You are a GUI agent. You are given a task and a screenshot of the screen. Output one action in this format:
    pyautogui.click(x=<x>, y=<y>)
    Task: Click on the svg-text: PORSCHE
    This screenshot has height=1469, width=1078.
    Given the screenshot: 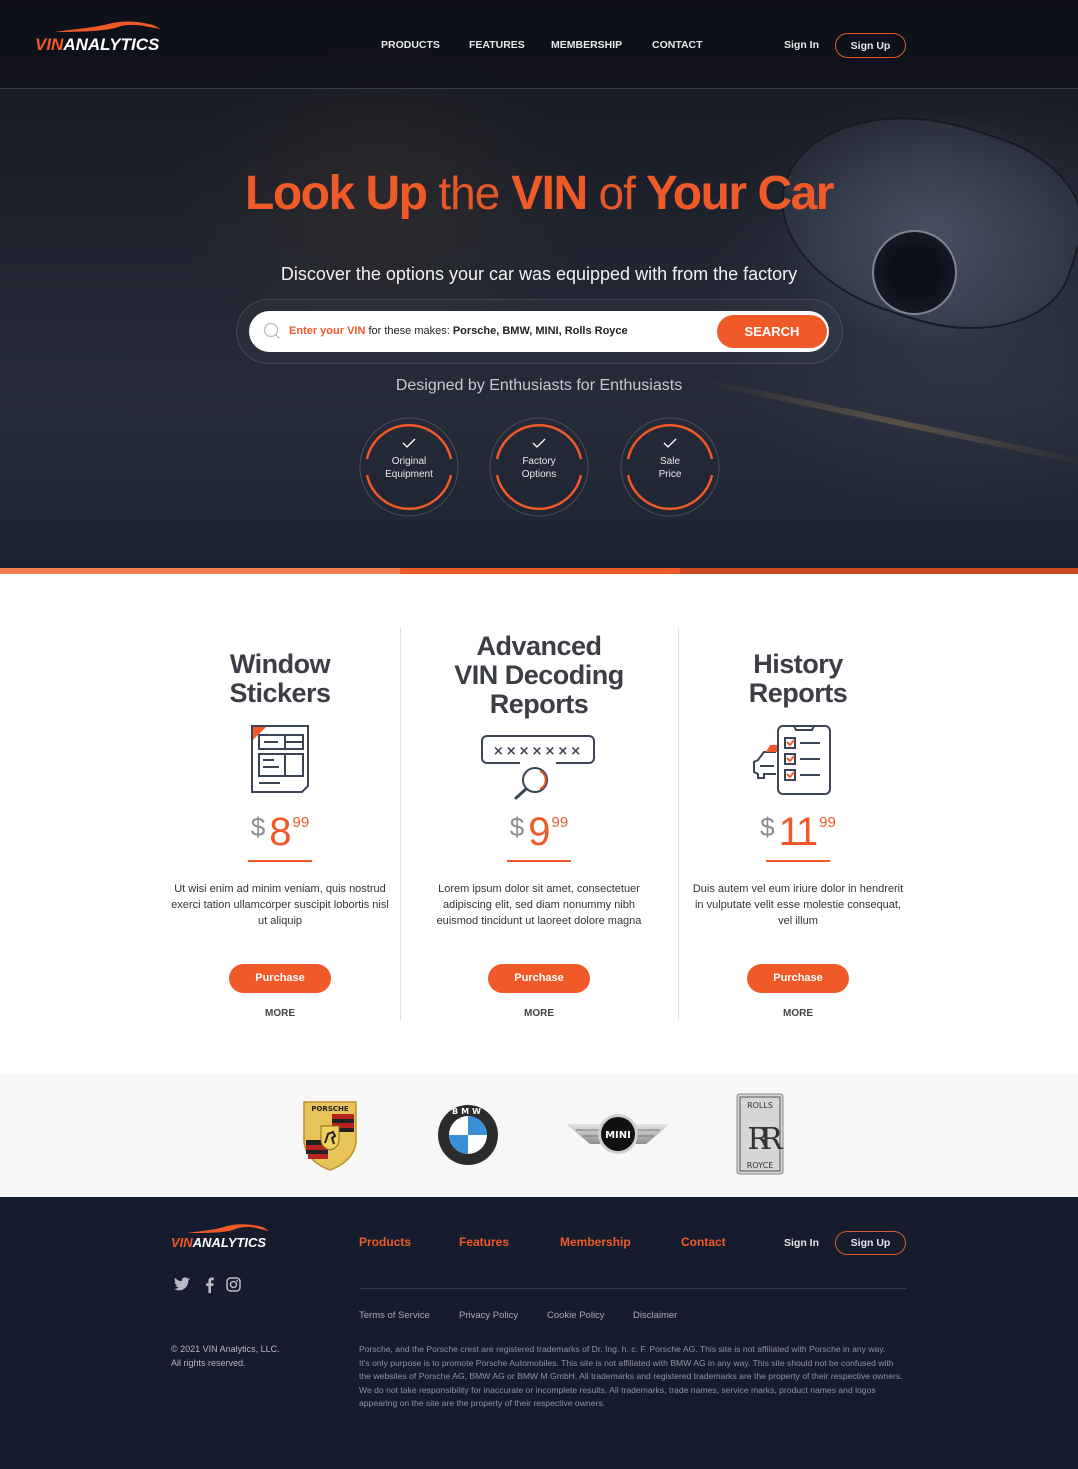 What is the action you would take?
    pyautogui.click(x=330, y=1109)
    